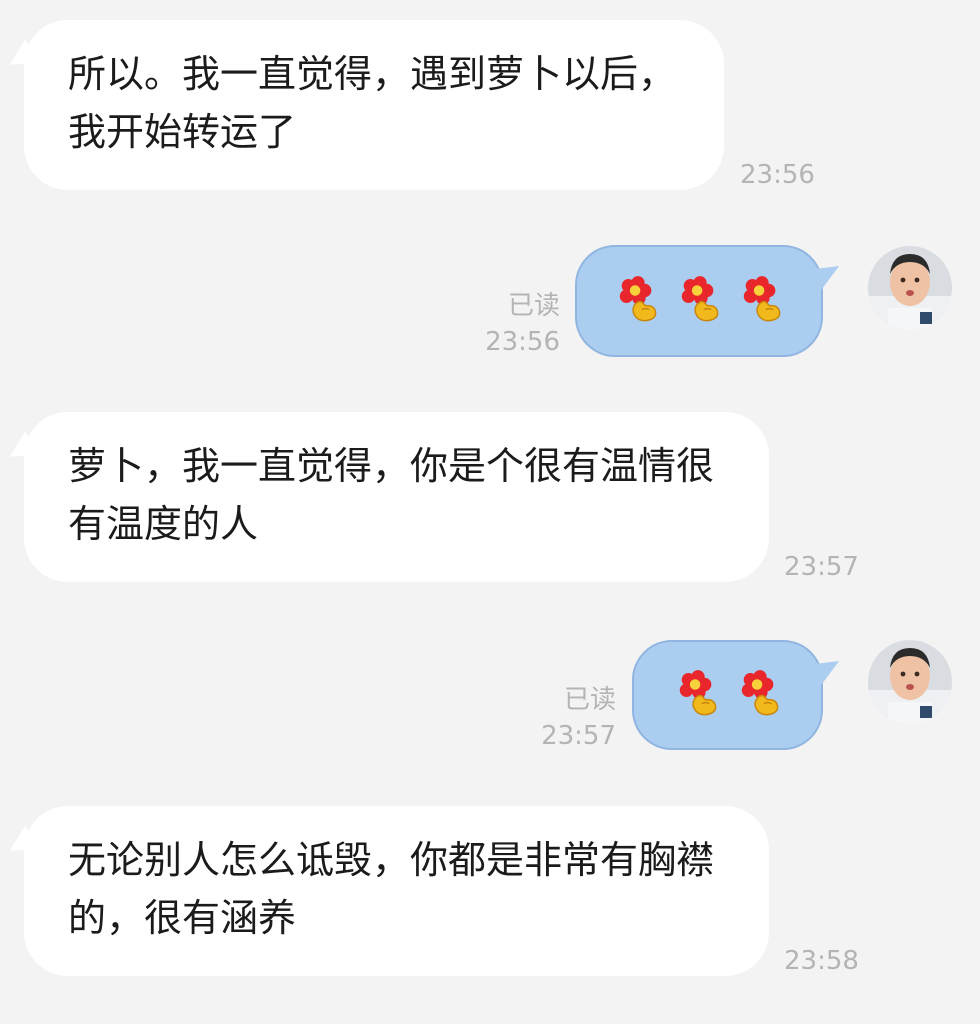 Image resolution: width=980 pixels, height=1024 pixels. Describe the element at coordinates (821, 961) in the screenshot. I see `message-timestamp: 23:58` at that location.